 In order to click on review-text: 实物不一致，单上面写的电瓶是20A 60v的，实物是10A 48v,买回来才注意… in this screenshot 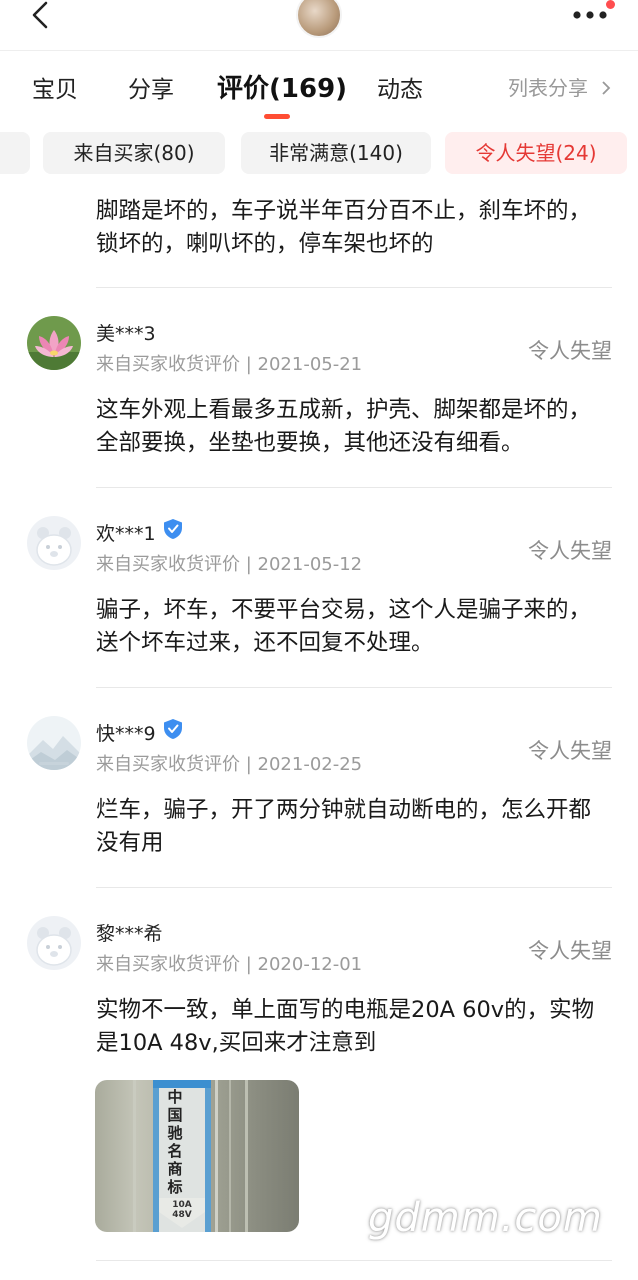, I will do `click(345, 1026)`.